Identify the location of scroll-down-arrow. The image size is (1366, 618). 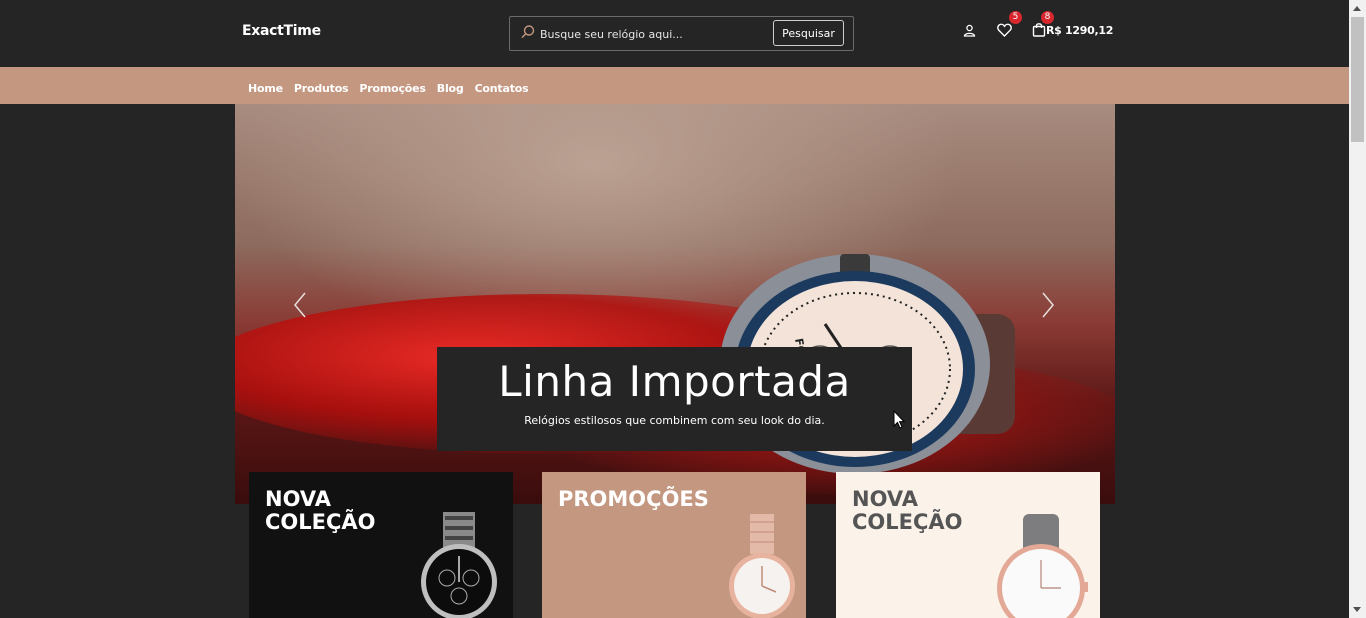
(1357, 609).